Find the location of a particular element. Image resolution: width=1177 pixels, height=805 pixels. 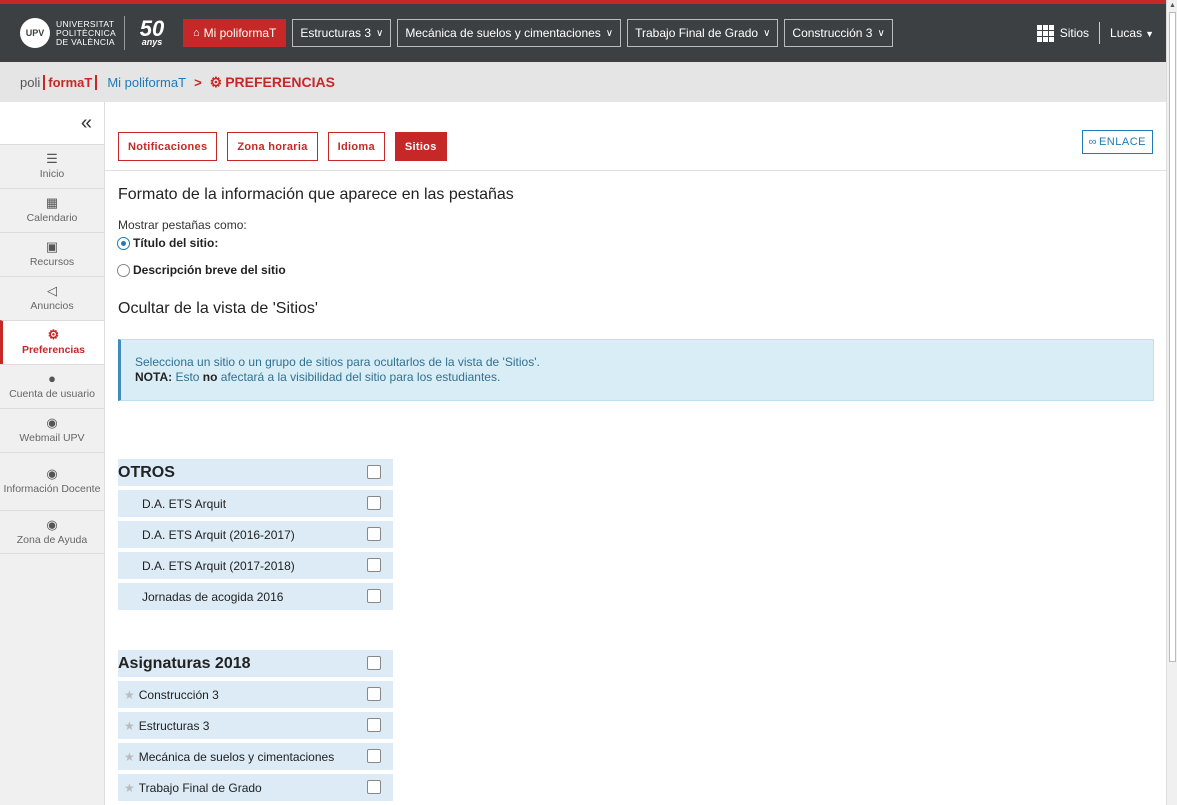

breadcrumb-home-link: Mi poliformaT is located at coordinates (146, 82).